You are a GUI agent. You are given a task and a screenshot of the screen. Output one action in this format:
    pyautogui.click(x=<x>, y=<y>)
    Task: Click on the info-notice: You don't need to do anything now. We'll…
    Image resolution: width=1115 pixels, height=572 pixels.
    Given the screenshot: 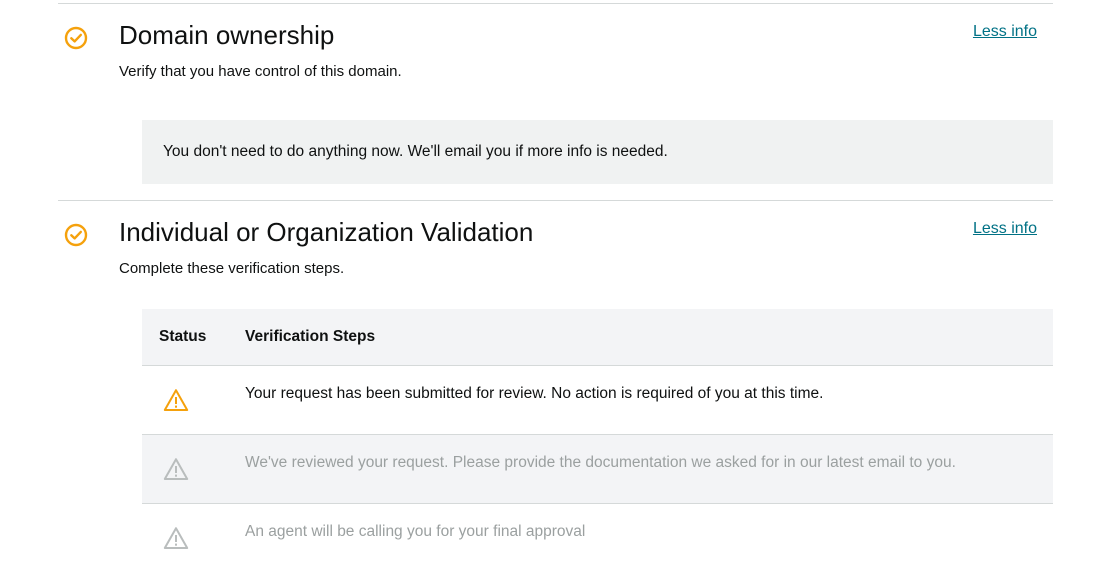 What is the action you would take?
    pyautogui.click(x=597, y=152)
    